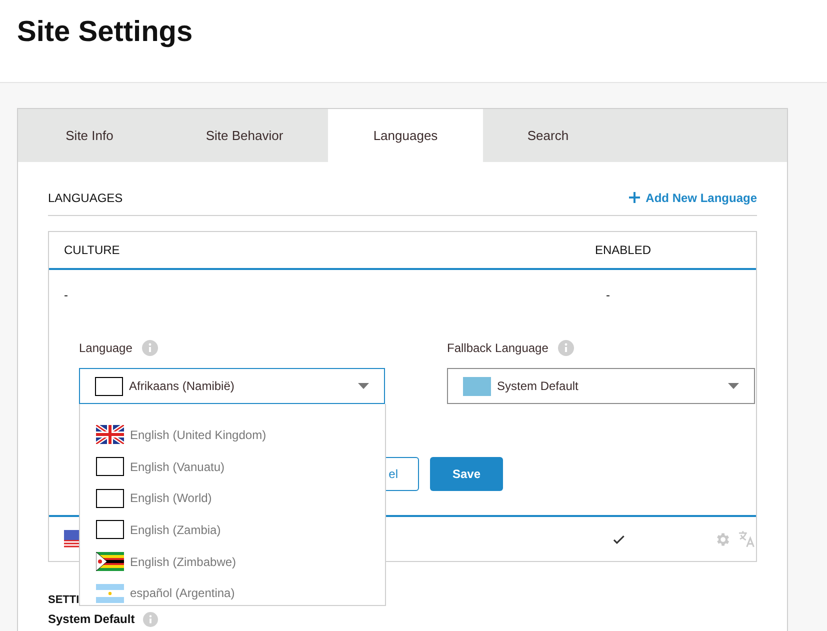 The height and width of the screenshot is (631, 827). I want to click on fallback-language-select: System Default, so click(601, 386).